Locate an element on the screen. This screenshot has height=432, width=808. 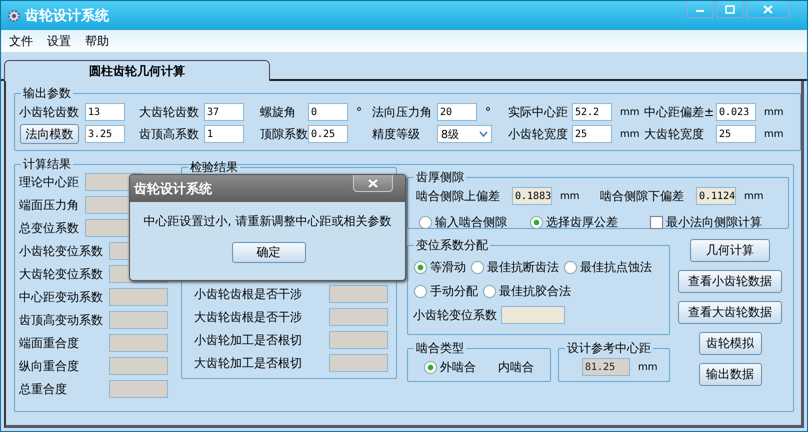
action-button: 查看大齿轮数据 is located at coordinates (730, 312).